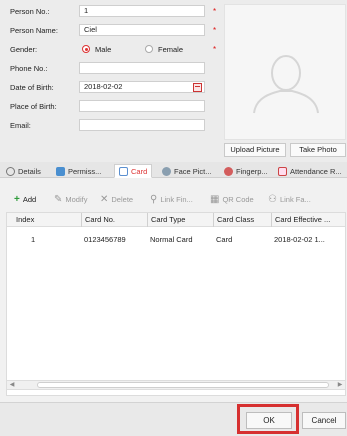 This screenshot has width=347, height=436. Describe the element at coordinates (10, 171) in the screenshot. I see `gear-icon` at that location.